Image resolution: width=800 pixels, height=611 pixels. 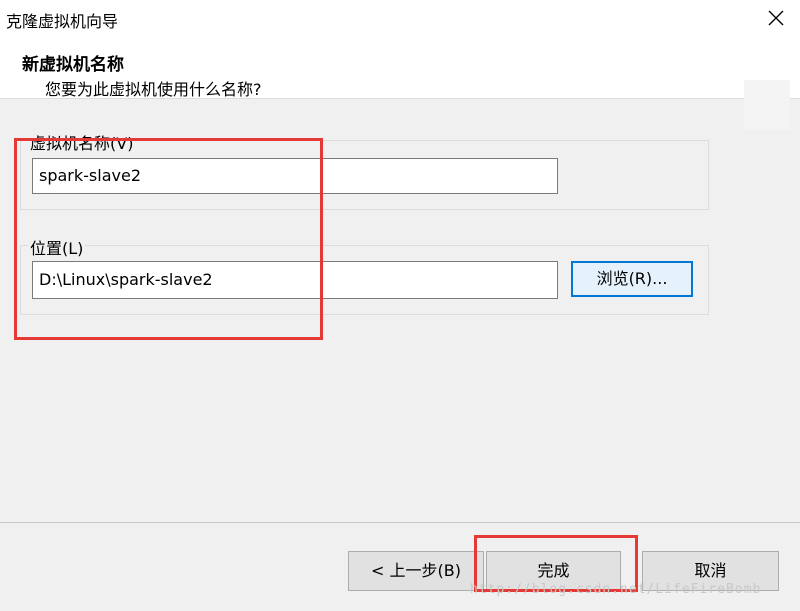 What do you see at coordinates (295, 280) in the screenshot?
I see `location-input: D:\Linux\spark-slave2` at bounding box center [295, 280].